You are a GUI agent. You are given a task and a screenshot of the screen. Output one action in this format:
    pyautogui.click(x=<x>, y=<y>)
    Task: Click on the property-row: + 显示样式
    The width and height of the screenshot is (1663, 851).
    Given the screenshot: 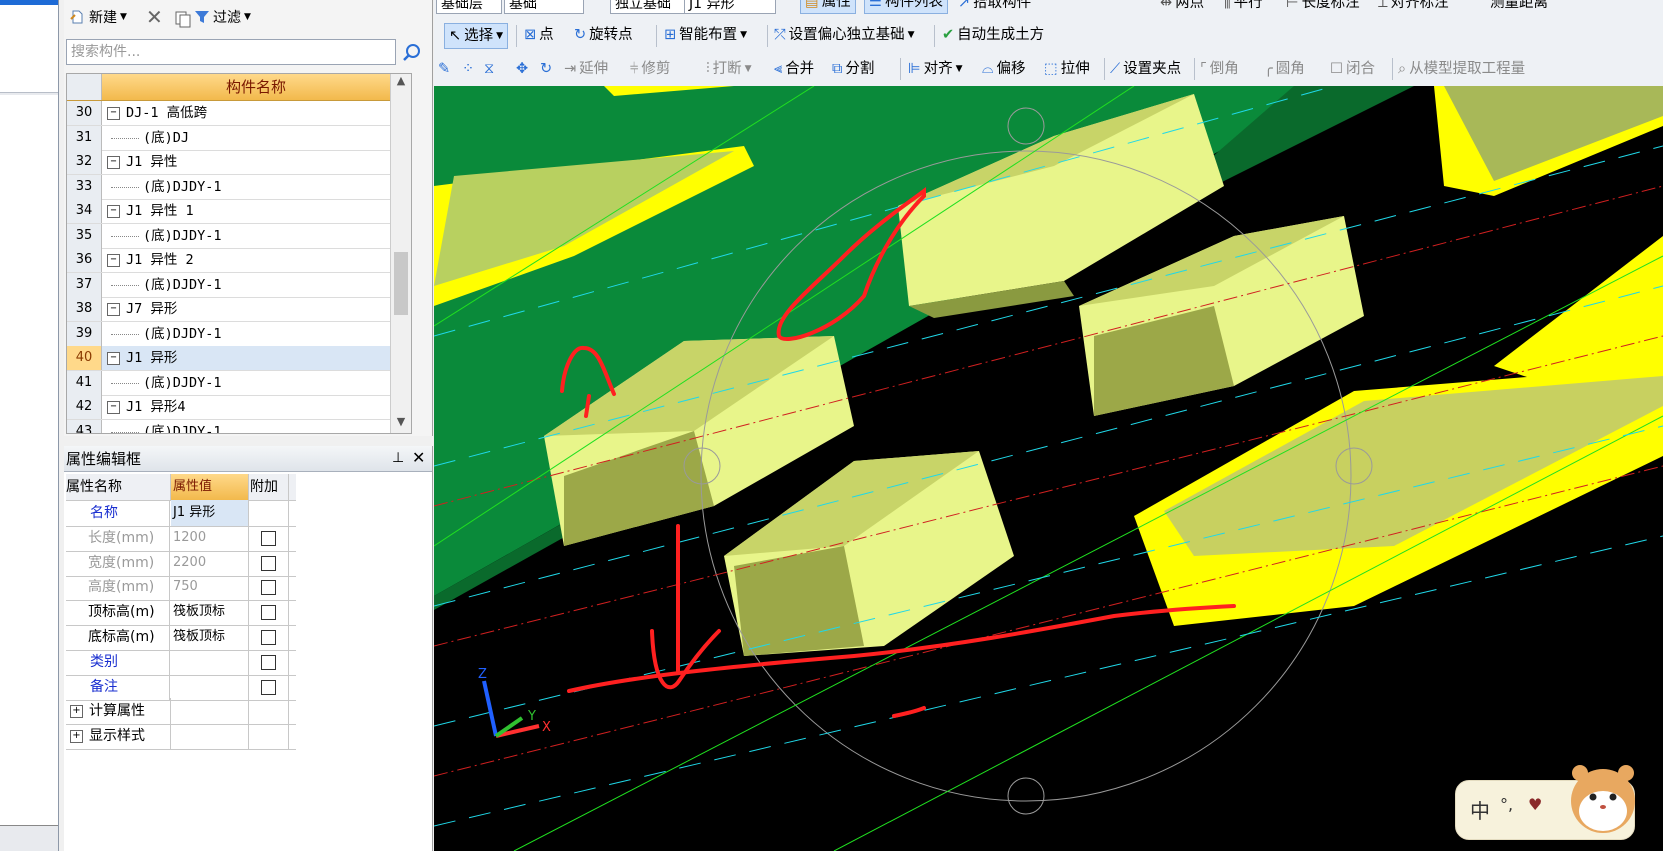 What is the action you would take?
    pyautogui.click(x=181, y=737)
    